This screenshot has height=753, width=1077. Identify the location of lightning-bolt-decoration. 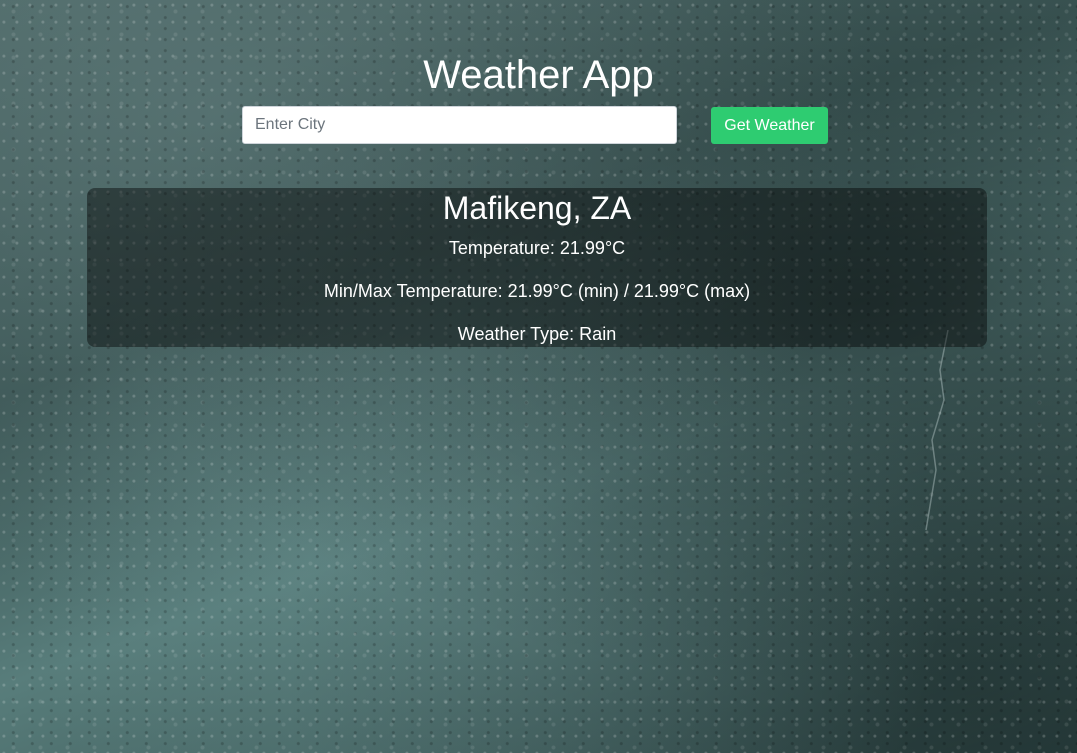
(937, 430).